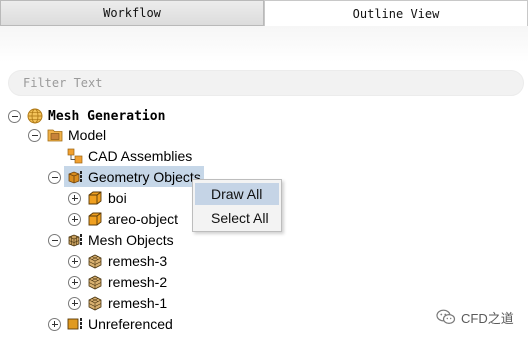  I want to click on tree-node-mesh-generation: Mesh Generation, so click(86, 116).